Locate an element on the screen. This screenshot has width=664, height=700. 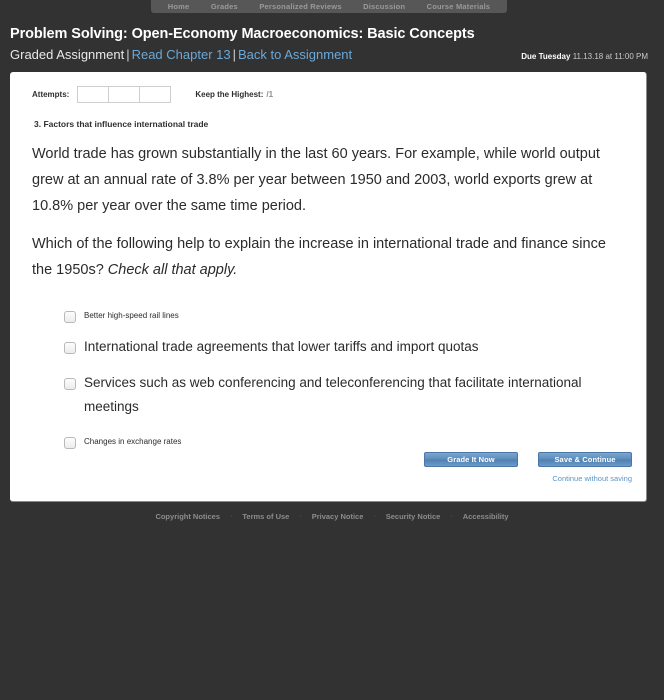
keep-the-highest-label: Keep the Highest: is located at coordinates (229, 94).